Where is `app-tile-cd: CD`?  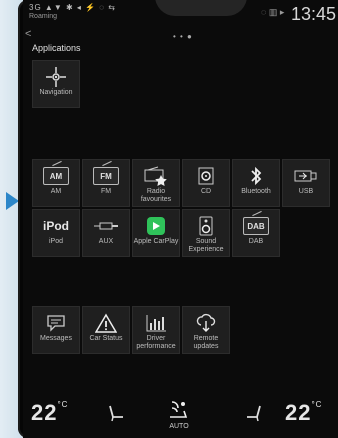 app-tile-cd: CD is located at coordinates (206, 183).